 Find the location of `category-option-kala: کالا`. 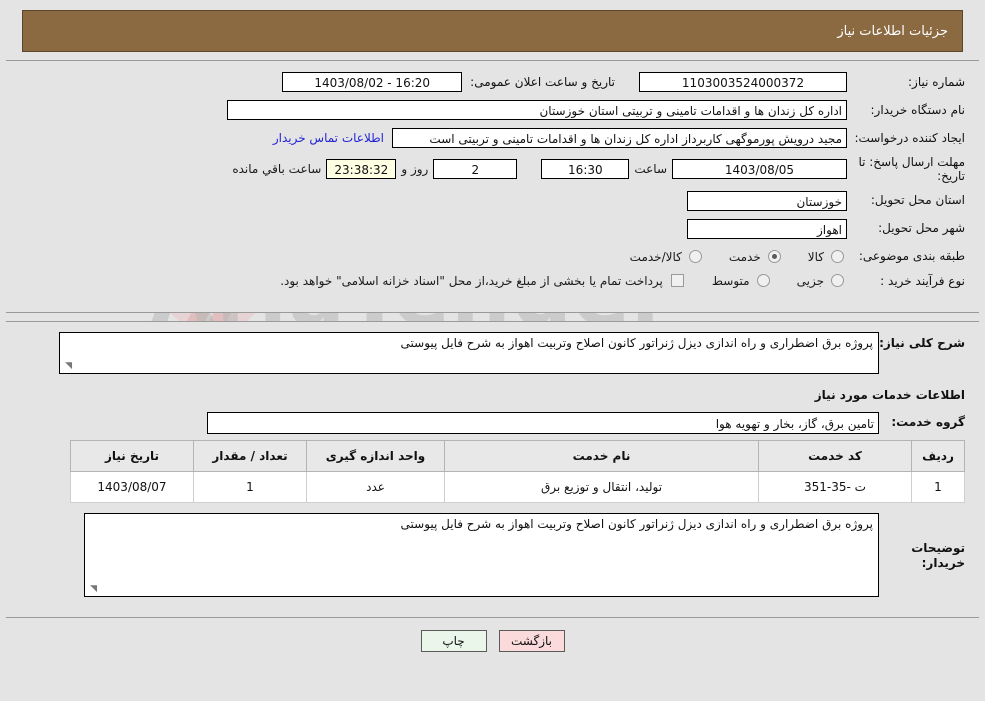

category-option-kala: کالا is located at coordinates (827, 257).